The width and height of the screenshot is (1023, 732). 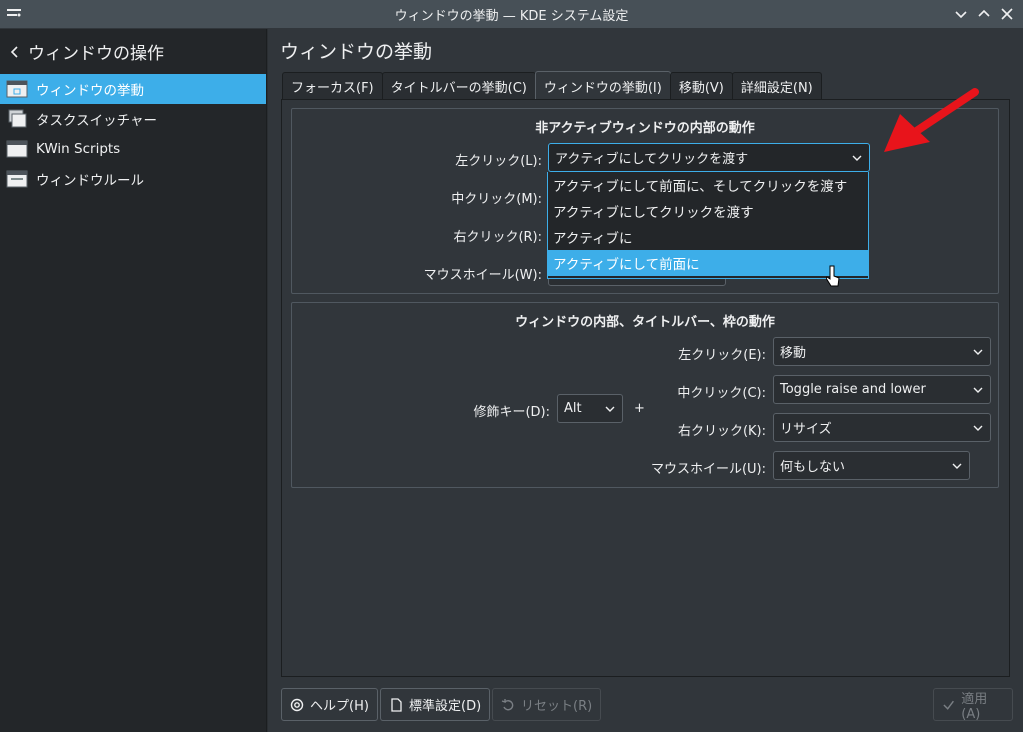 What do you see at coordinates (602, 85) in the screenshot?
I see `tab-window-actions: ウィンドウの挙動(I)` at bounding box center [602, 85].